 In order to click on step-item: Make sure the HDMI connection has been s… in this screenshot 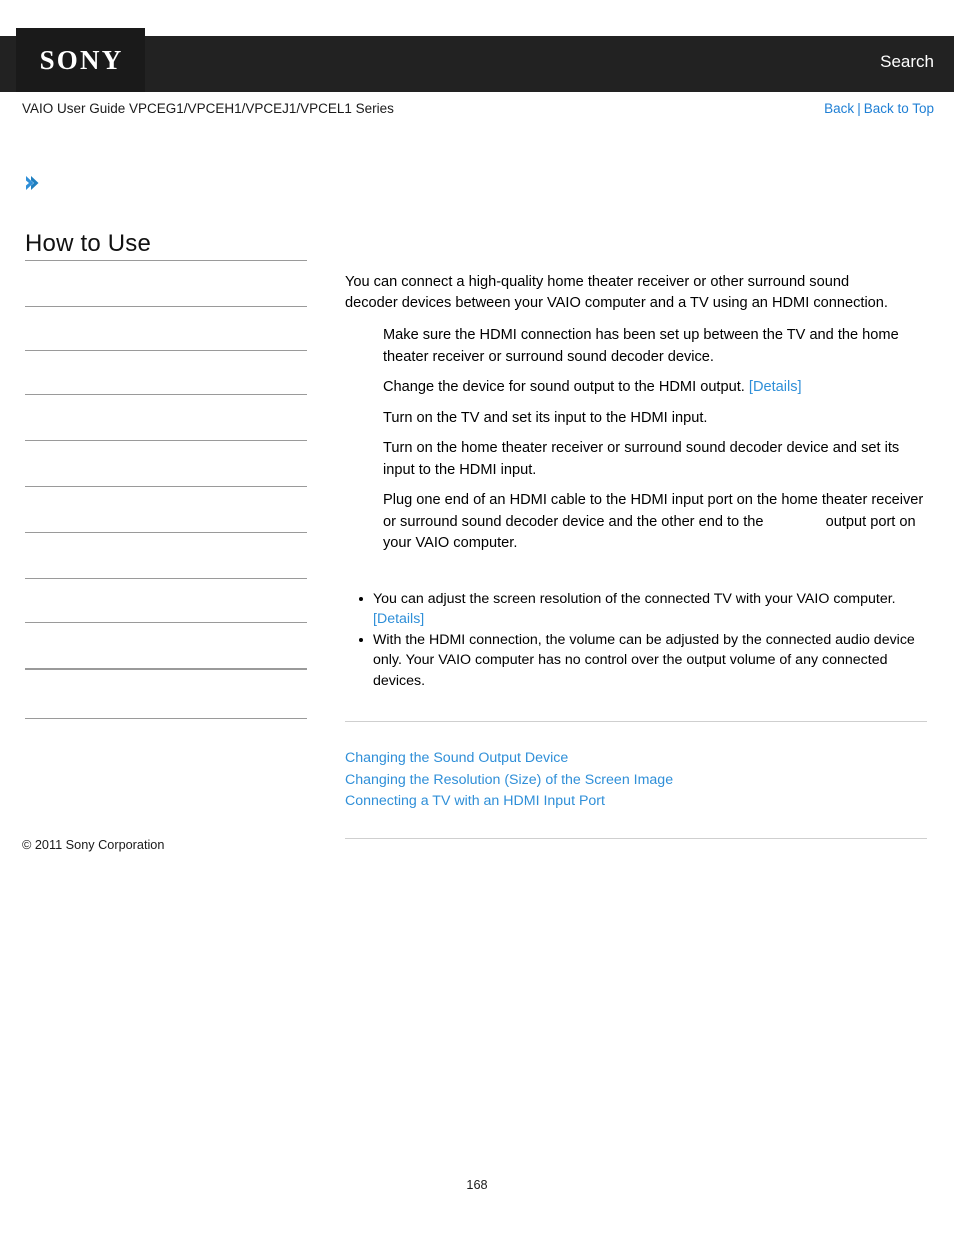, I will do `click(636, 346)`.